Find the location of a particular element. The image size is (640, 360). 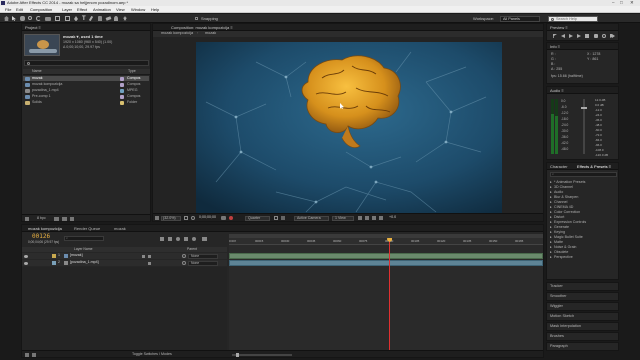

always-preview-icon is located at coordinates (157, 218).